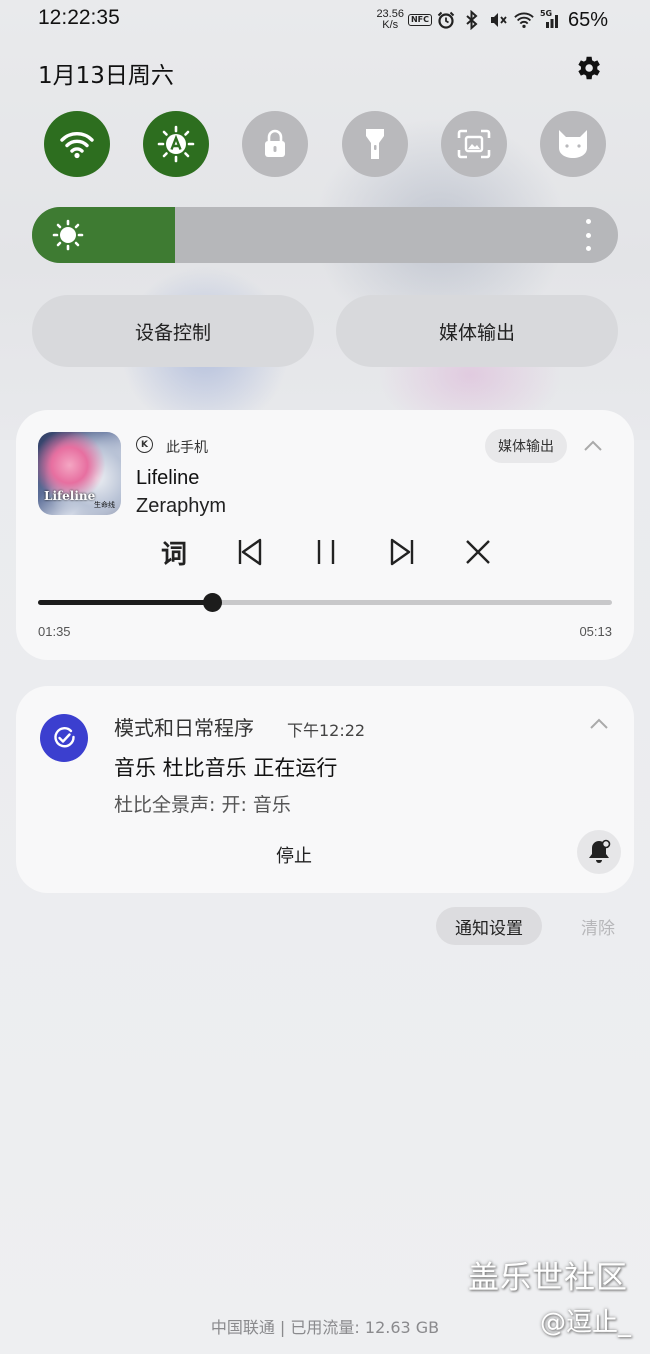  What do you see at coordinates (106, 76) in the screenshot?
I see `date-label: 1月13日周六` at bounding box center [106, 76].